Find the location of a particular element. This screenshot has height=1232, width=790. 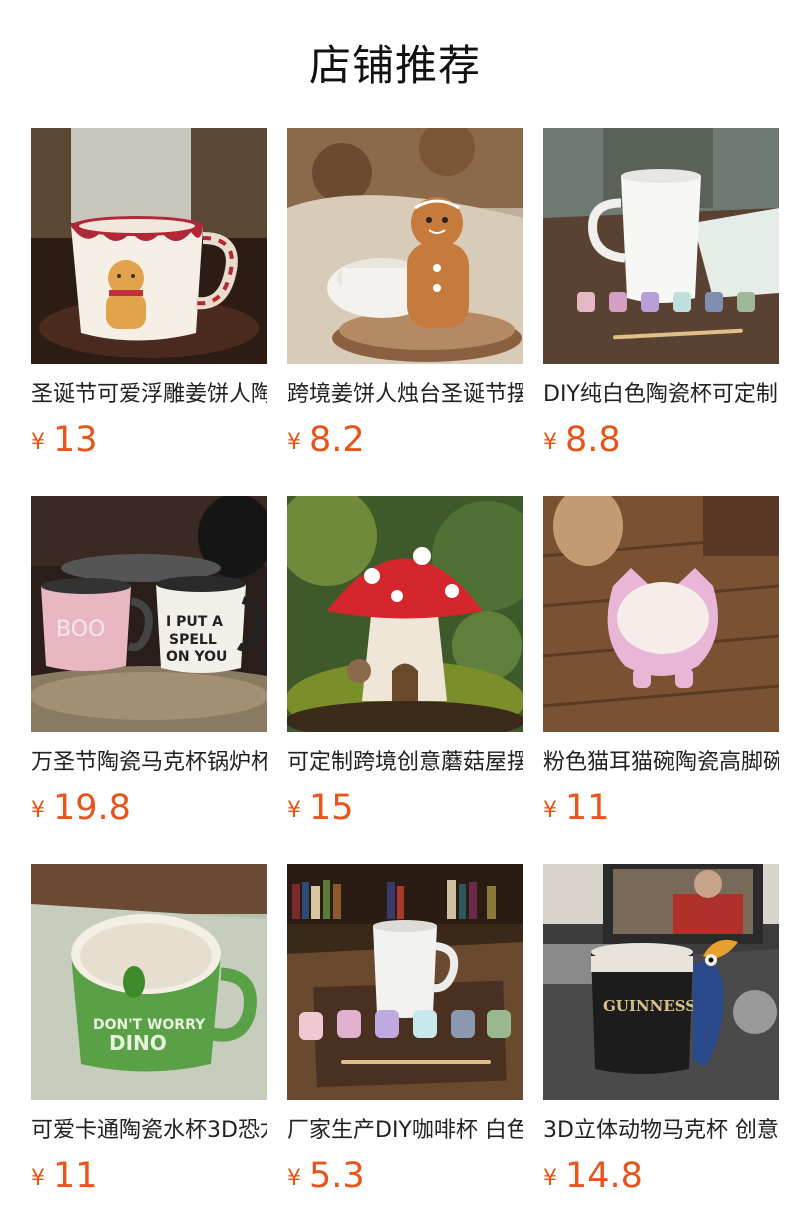

product-card: DIY纯白色陶瓷杯可定制 ¥8.8 is located at coordinates (661, 295).